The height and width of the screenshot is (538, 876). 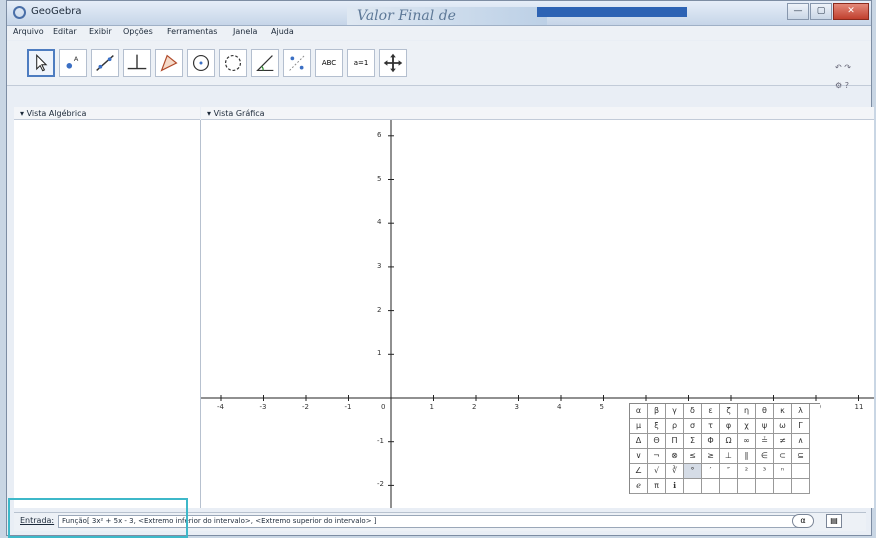 What do you see at coordinates (657, 426) in the screenshot?
I see `keyboard-key: ξ` at bounding box center [657, 426].